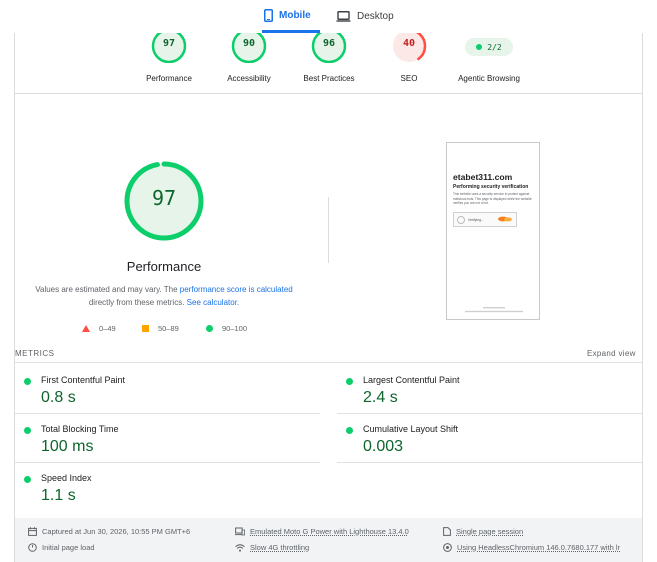 This screenshot has height=562, width=657. Describe the element at coordinates (491, 187) in the screenshot. I see `screenshot-heading: Performing security verification` at that location.